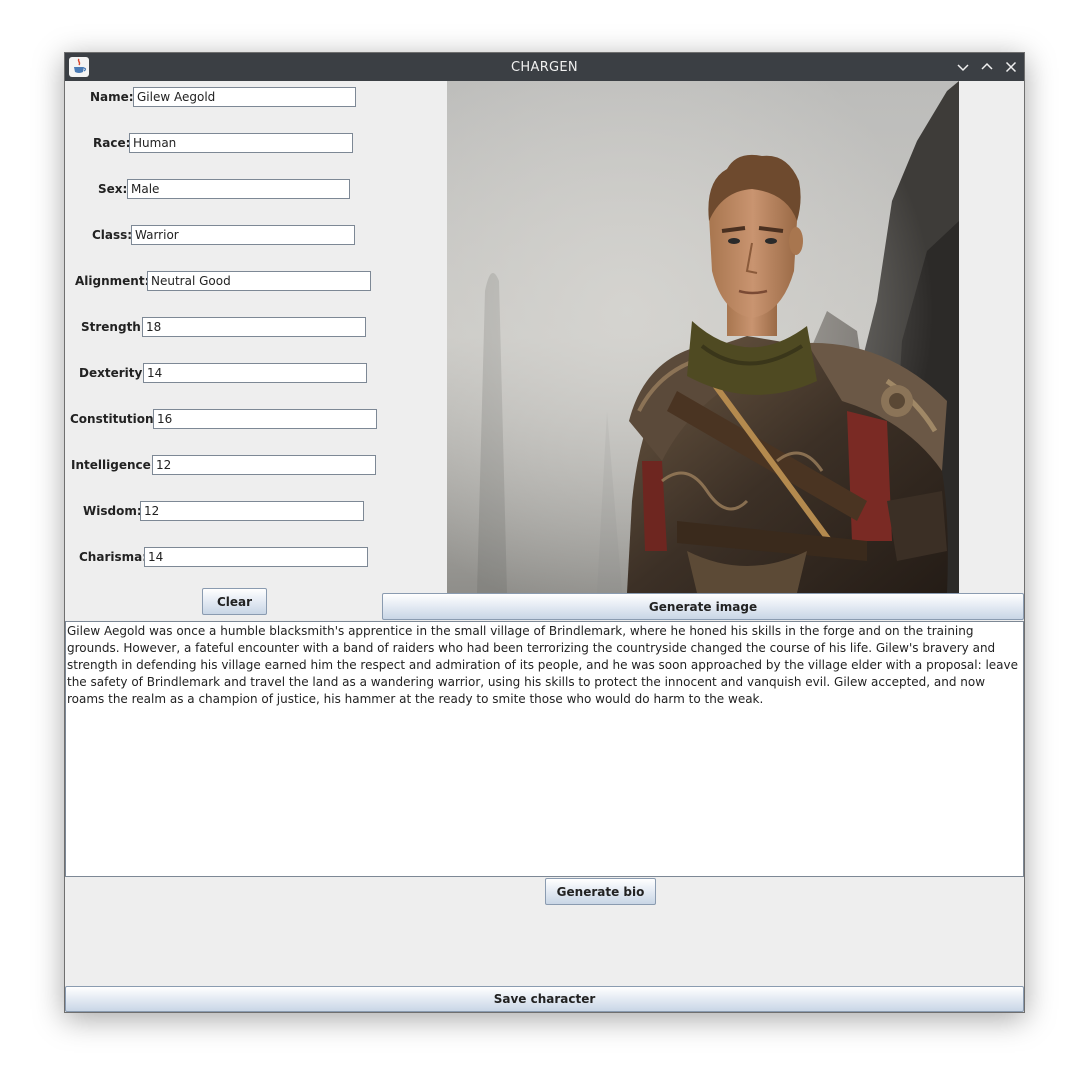  I want to click on window-title: CHARGEN, so click(544, 67).